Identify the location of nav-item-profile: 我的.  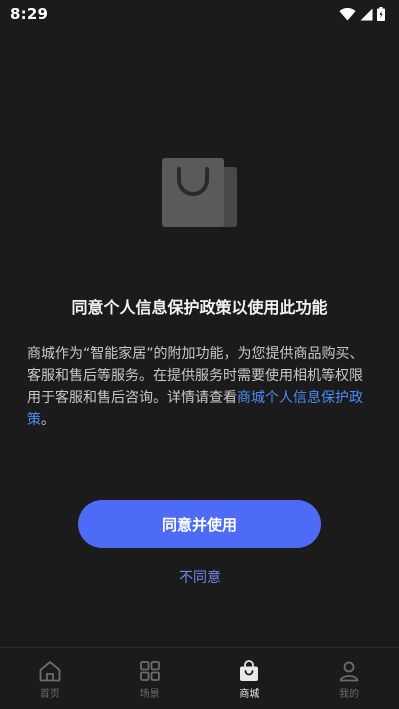
(349, 678).